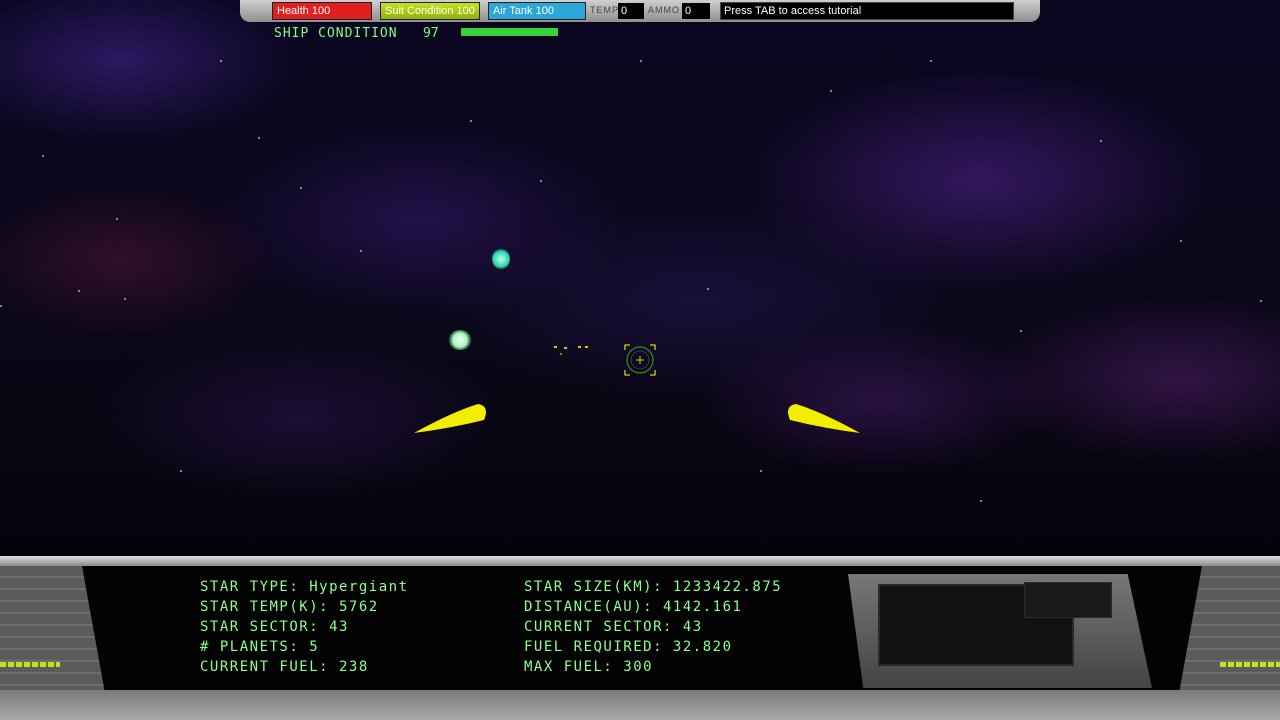  Describe the element at coordinates (628, 647) in the screenshot. I see `fuel-required-readout: FUEL REQUIRED: 32.820` at that location.